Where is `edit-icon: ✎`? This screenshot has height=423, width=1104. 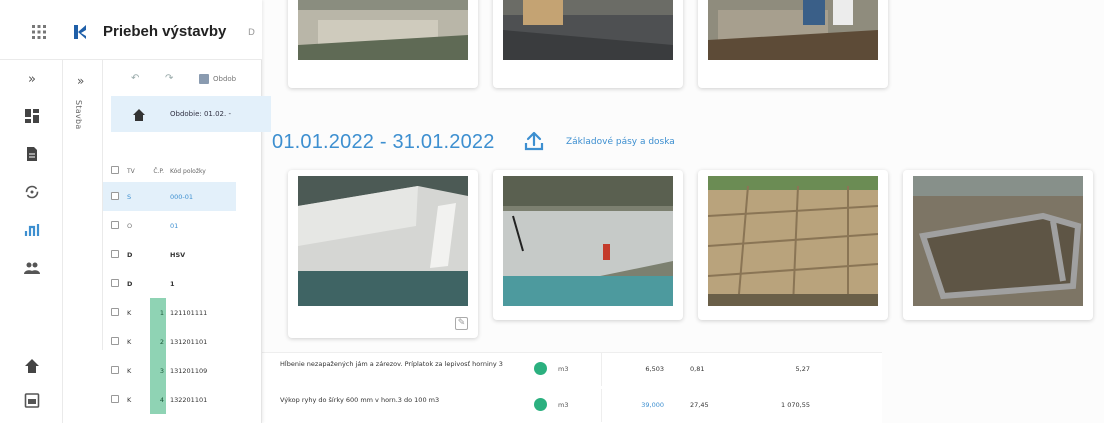 edit-icon: ✎ is located at coordinates (461, 323).